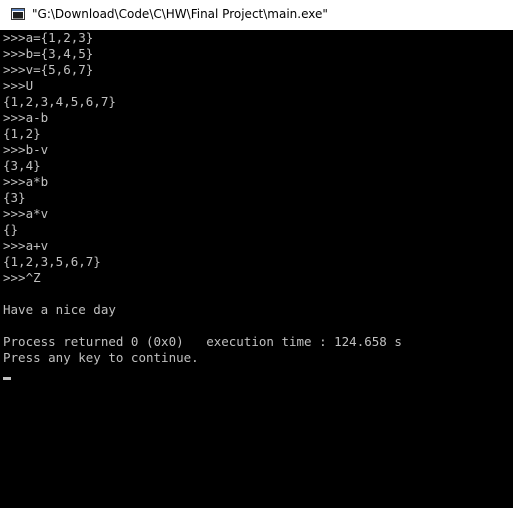 The height and width of the screenshot is (508, 513). Describe the element at coordinates (11, 229) in the screenshot. I see `console-line: {}` at that location.